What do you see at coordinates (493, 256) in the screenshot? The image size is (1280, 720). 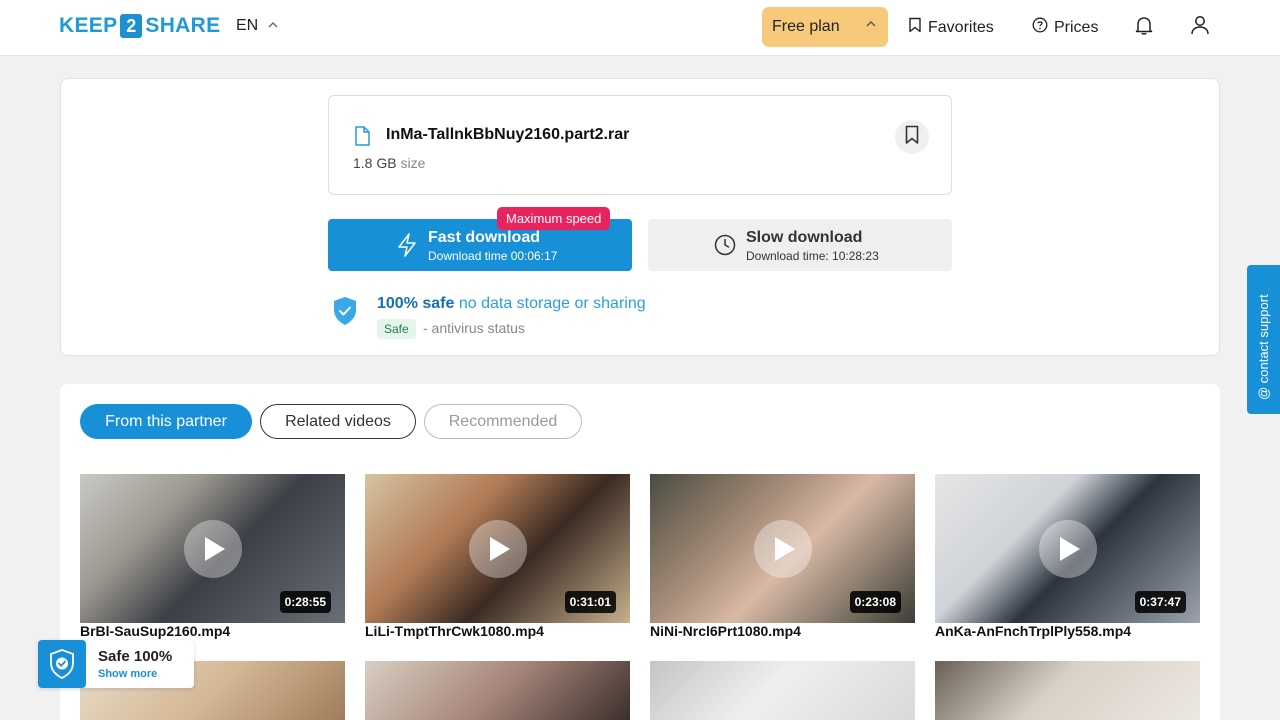 I see `fast-download-time: Download time 00:06:17` at bounding box center [493, 256].